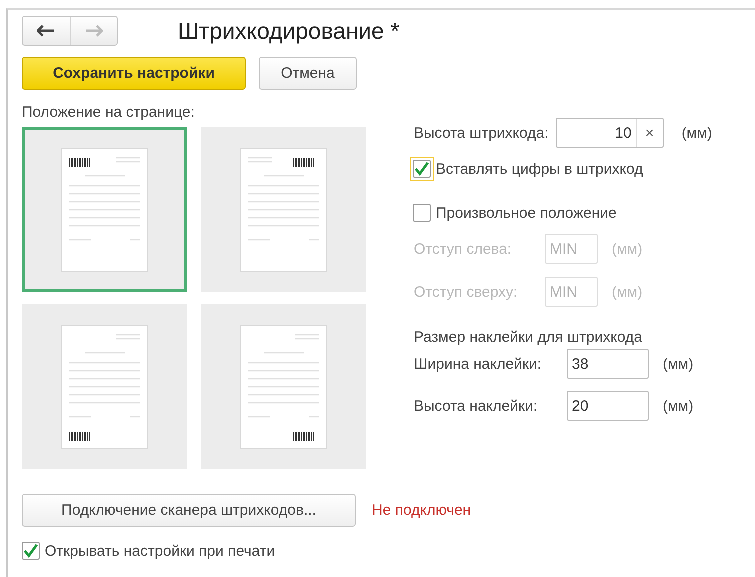 The width and height of the screenshot is (755, 577). I want to click on checkbox-label: Вставлять цифры в штрихкод, so click(540, 169).